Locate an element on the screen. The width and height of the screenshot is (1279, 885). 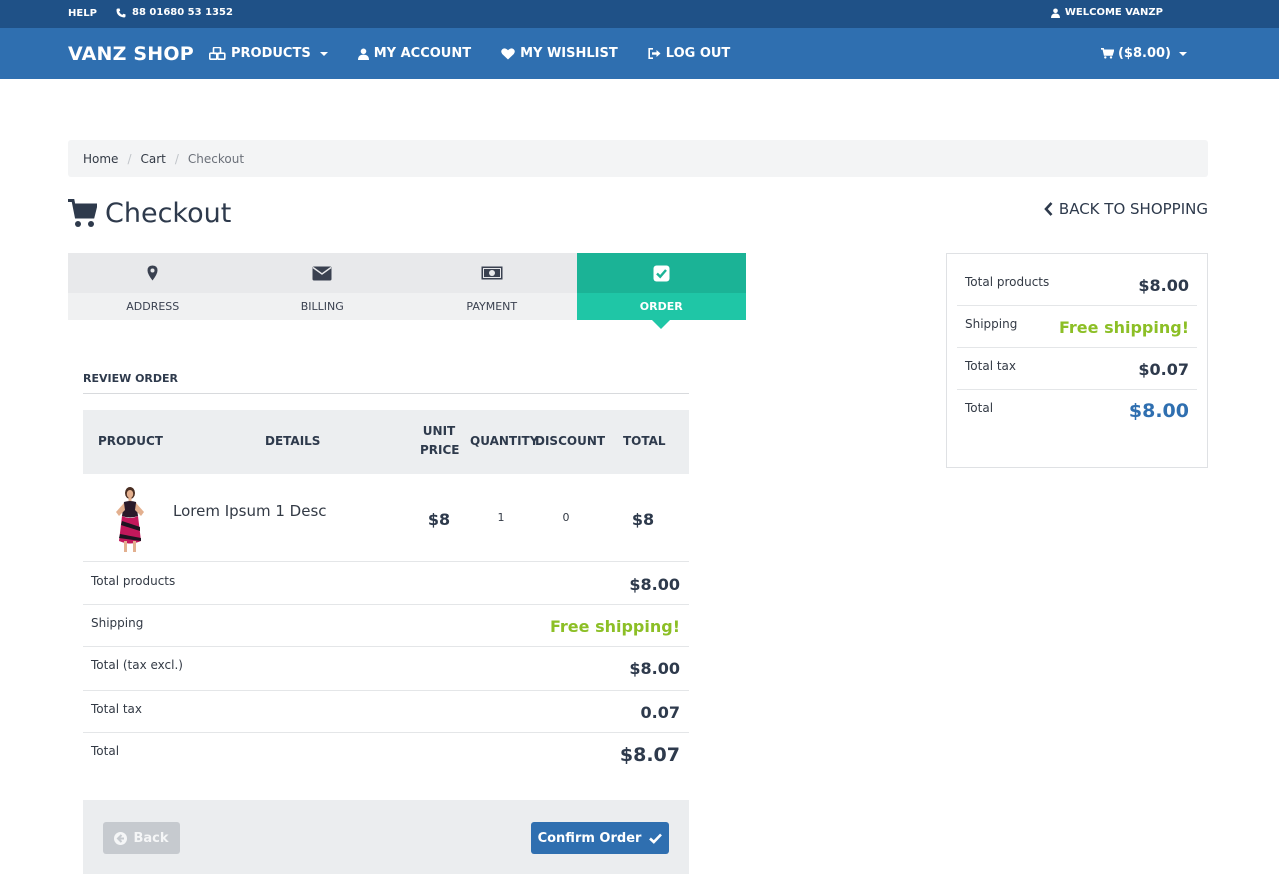
col-product: PRODUCT is located at coordinates (130, 441).